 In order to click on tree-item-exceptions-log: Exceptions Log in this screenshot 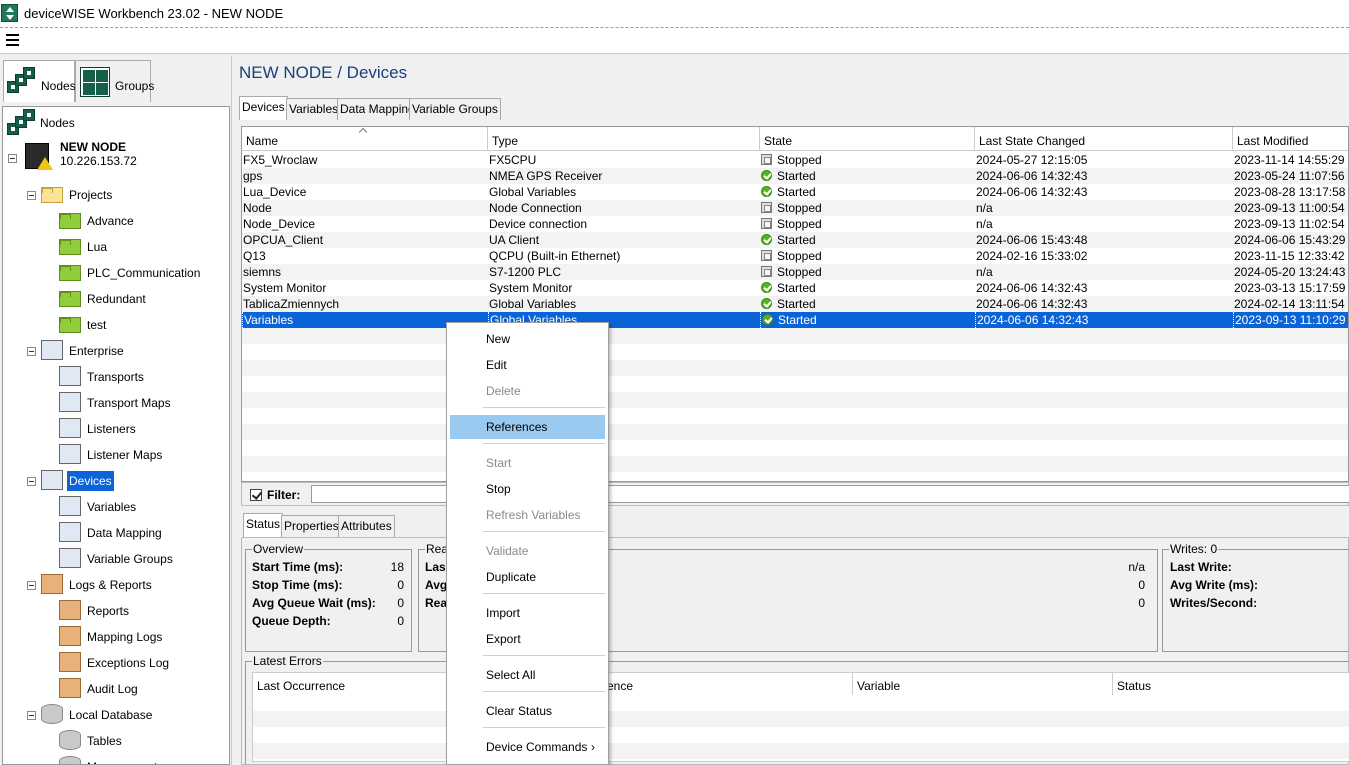, I will do `click(116, 663)`.